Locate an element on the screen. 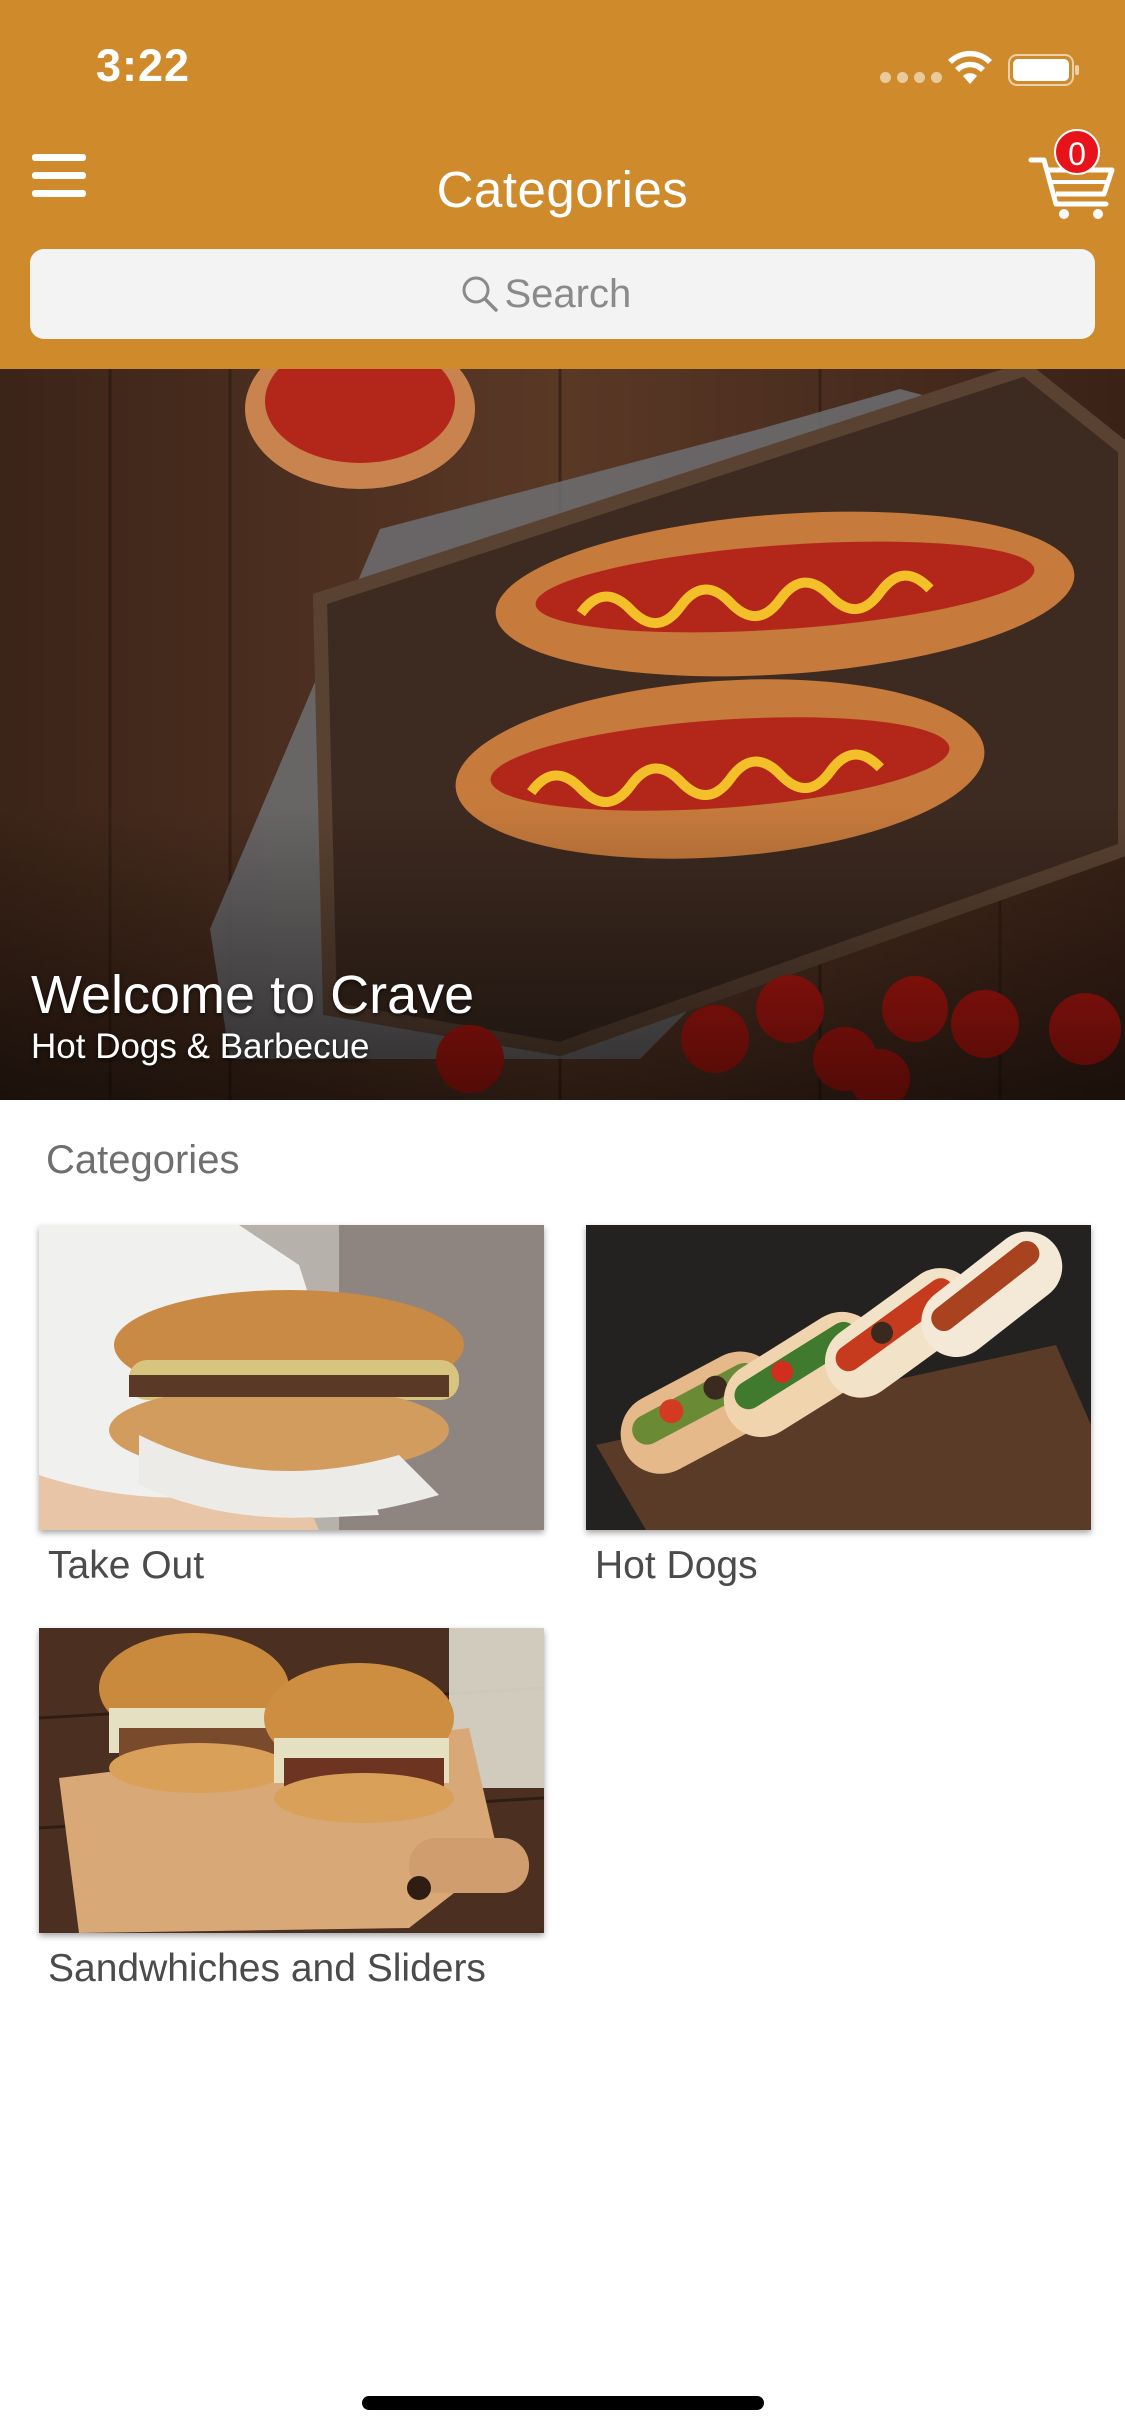 Image resolution: width=1125 pixels, height=2436 pixels. category-label: Hot Dogs is located at coordinates (676, 1565).